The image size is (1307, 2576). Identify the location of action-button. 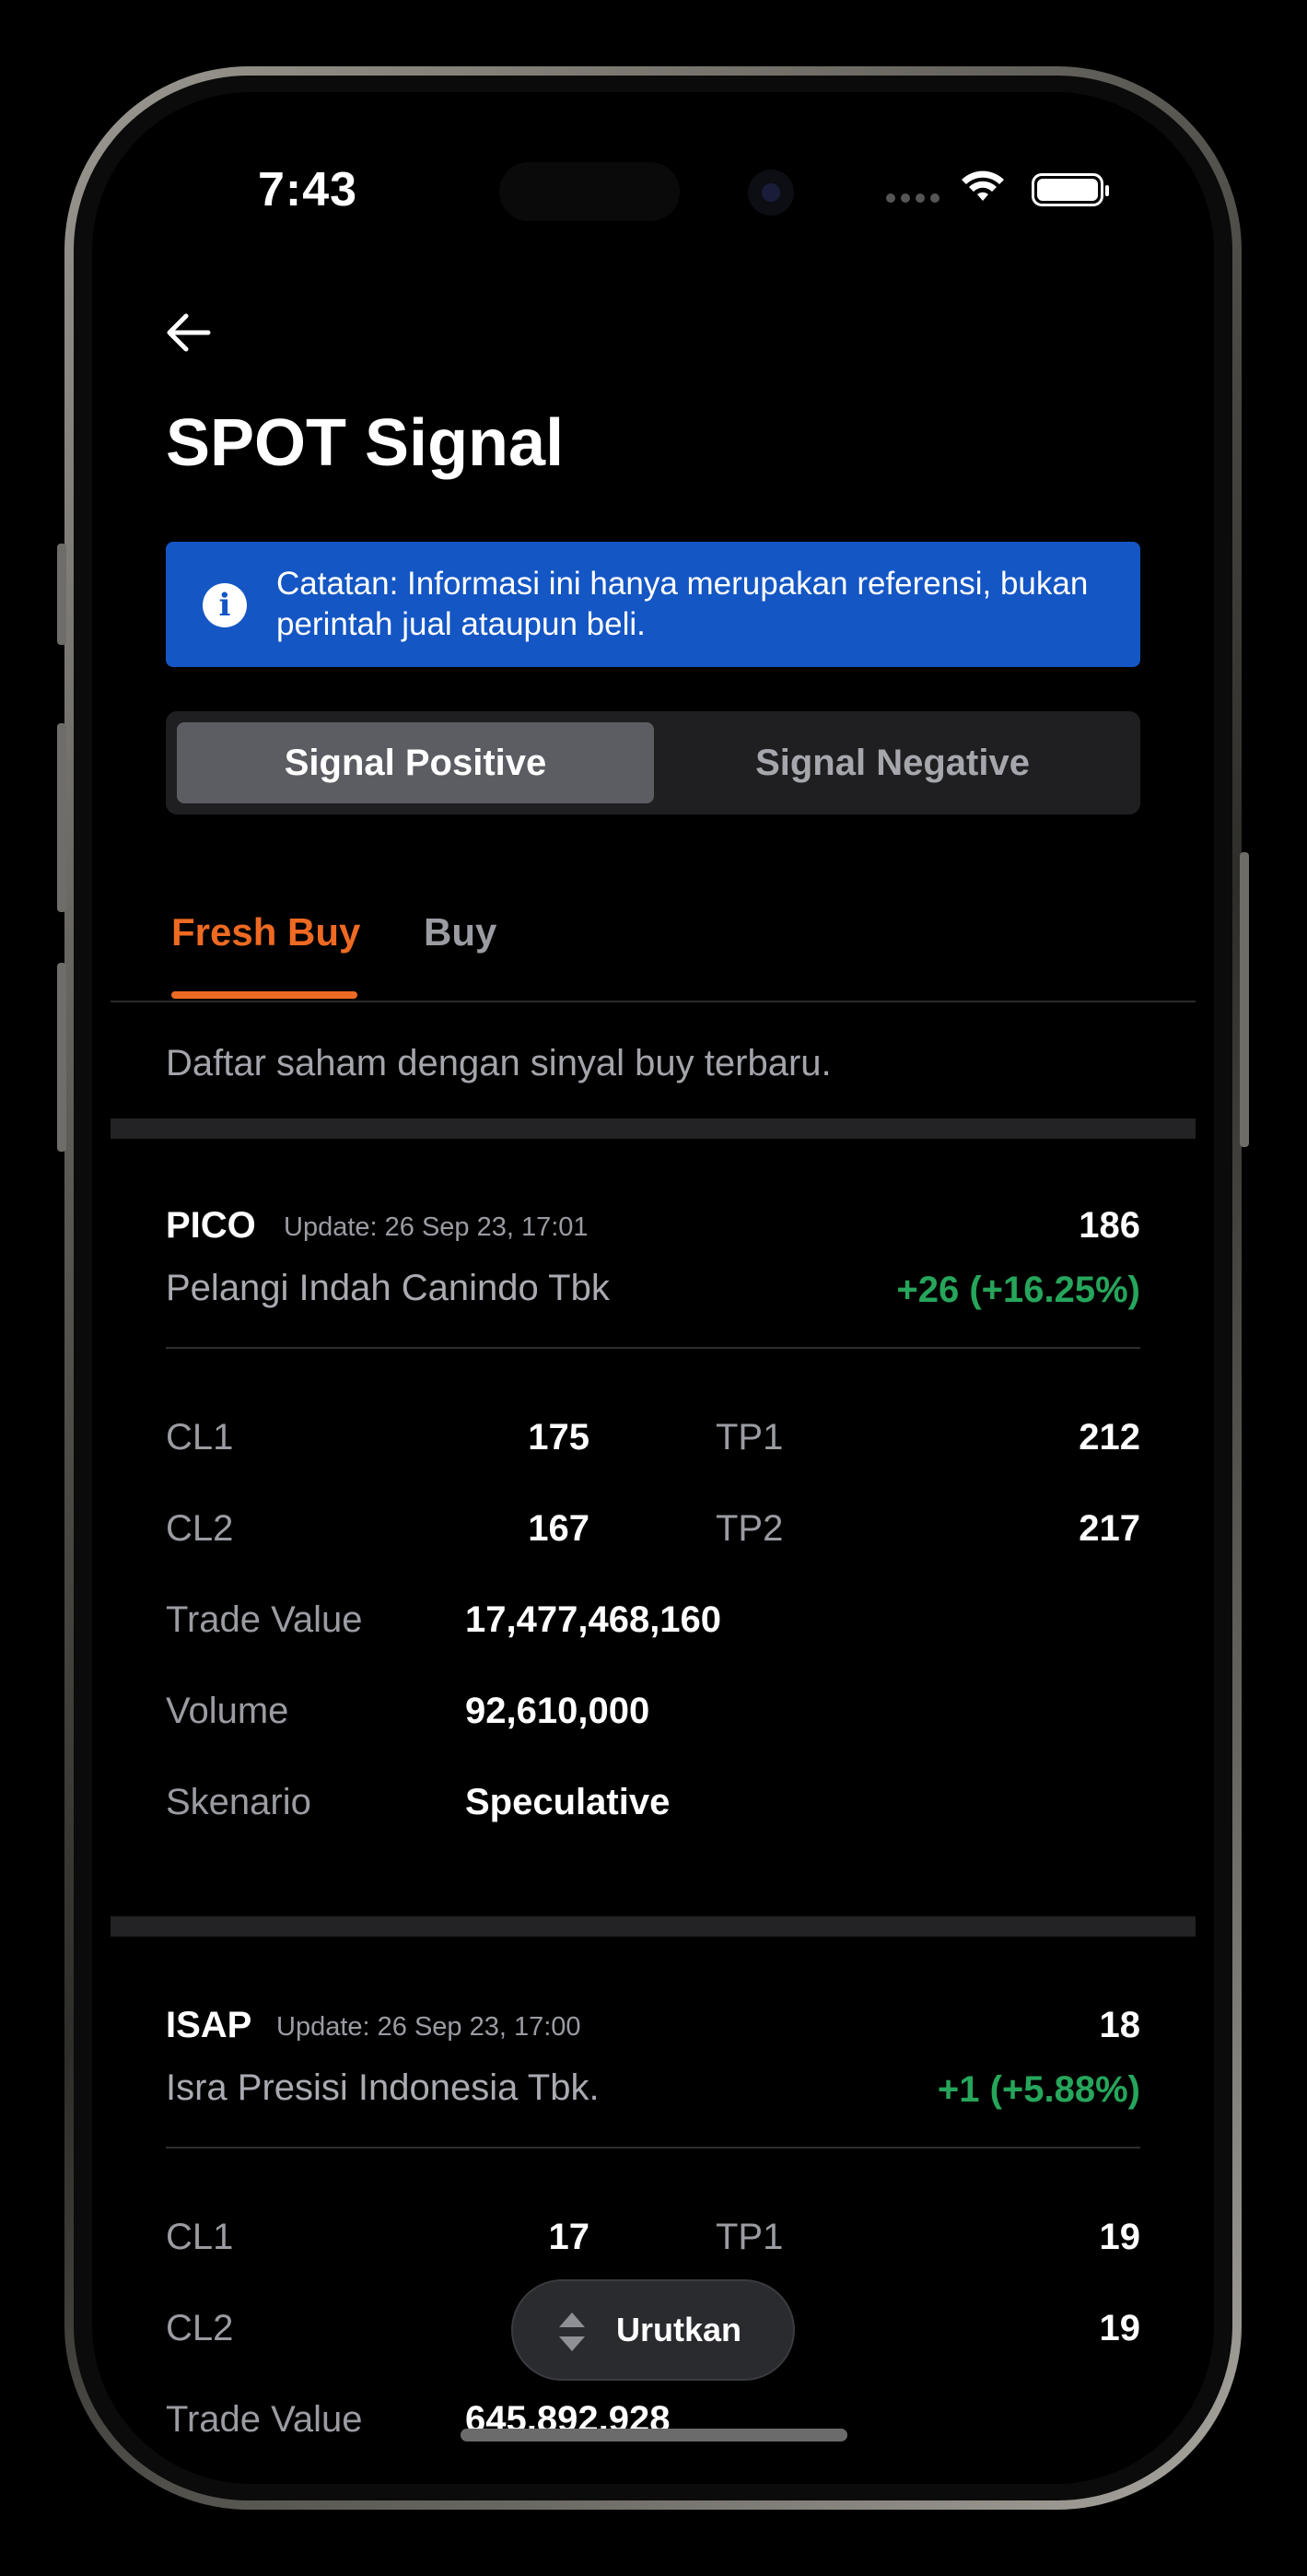
(61, 594).